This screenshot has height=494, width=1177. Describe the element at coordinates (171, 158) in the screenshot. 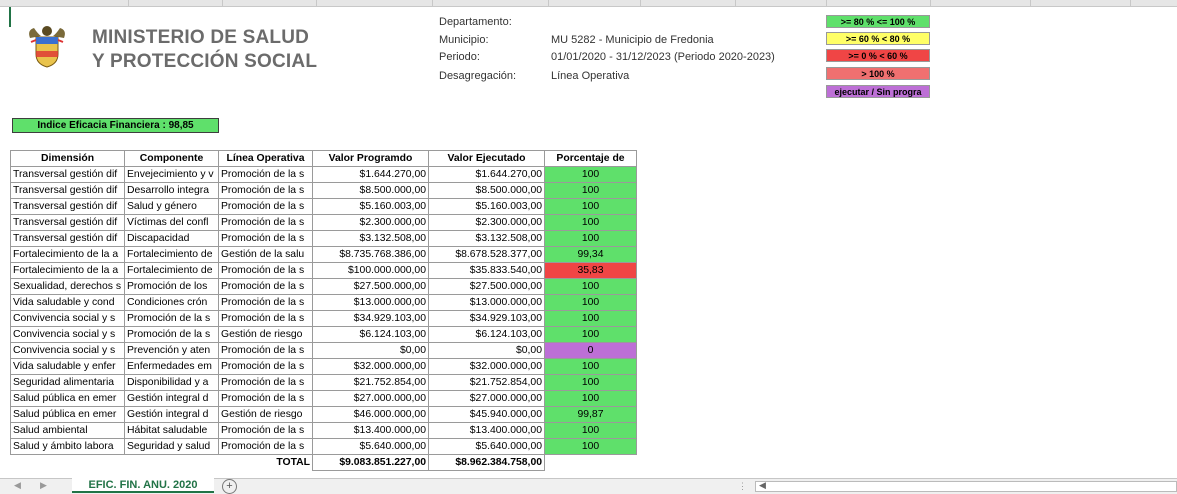

I see `header-componente: Componente` at that location.